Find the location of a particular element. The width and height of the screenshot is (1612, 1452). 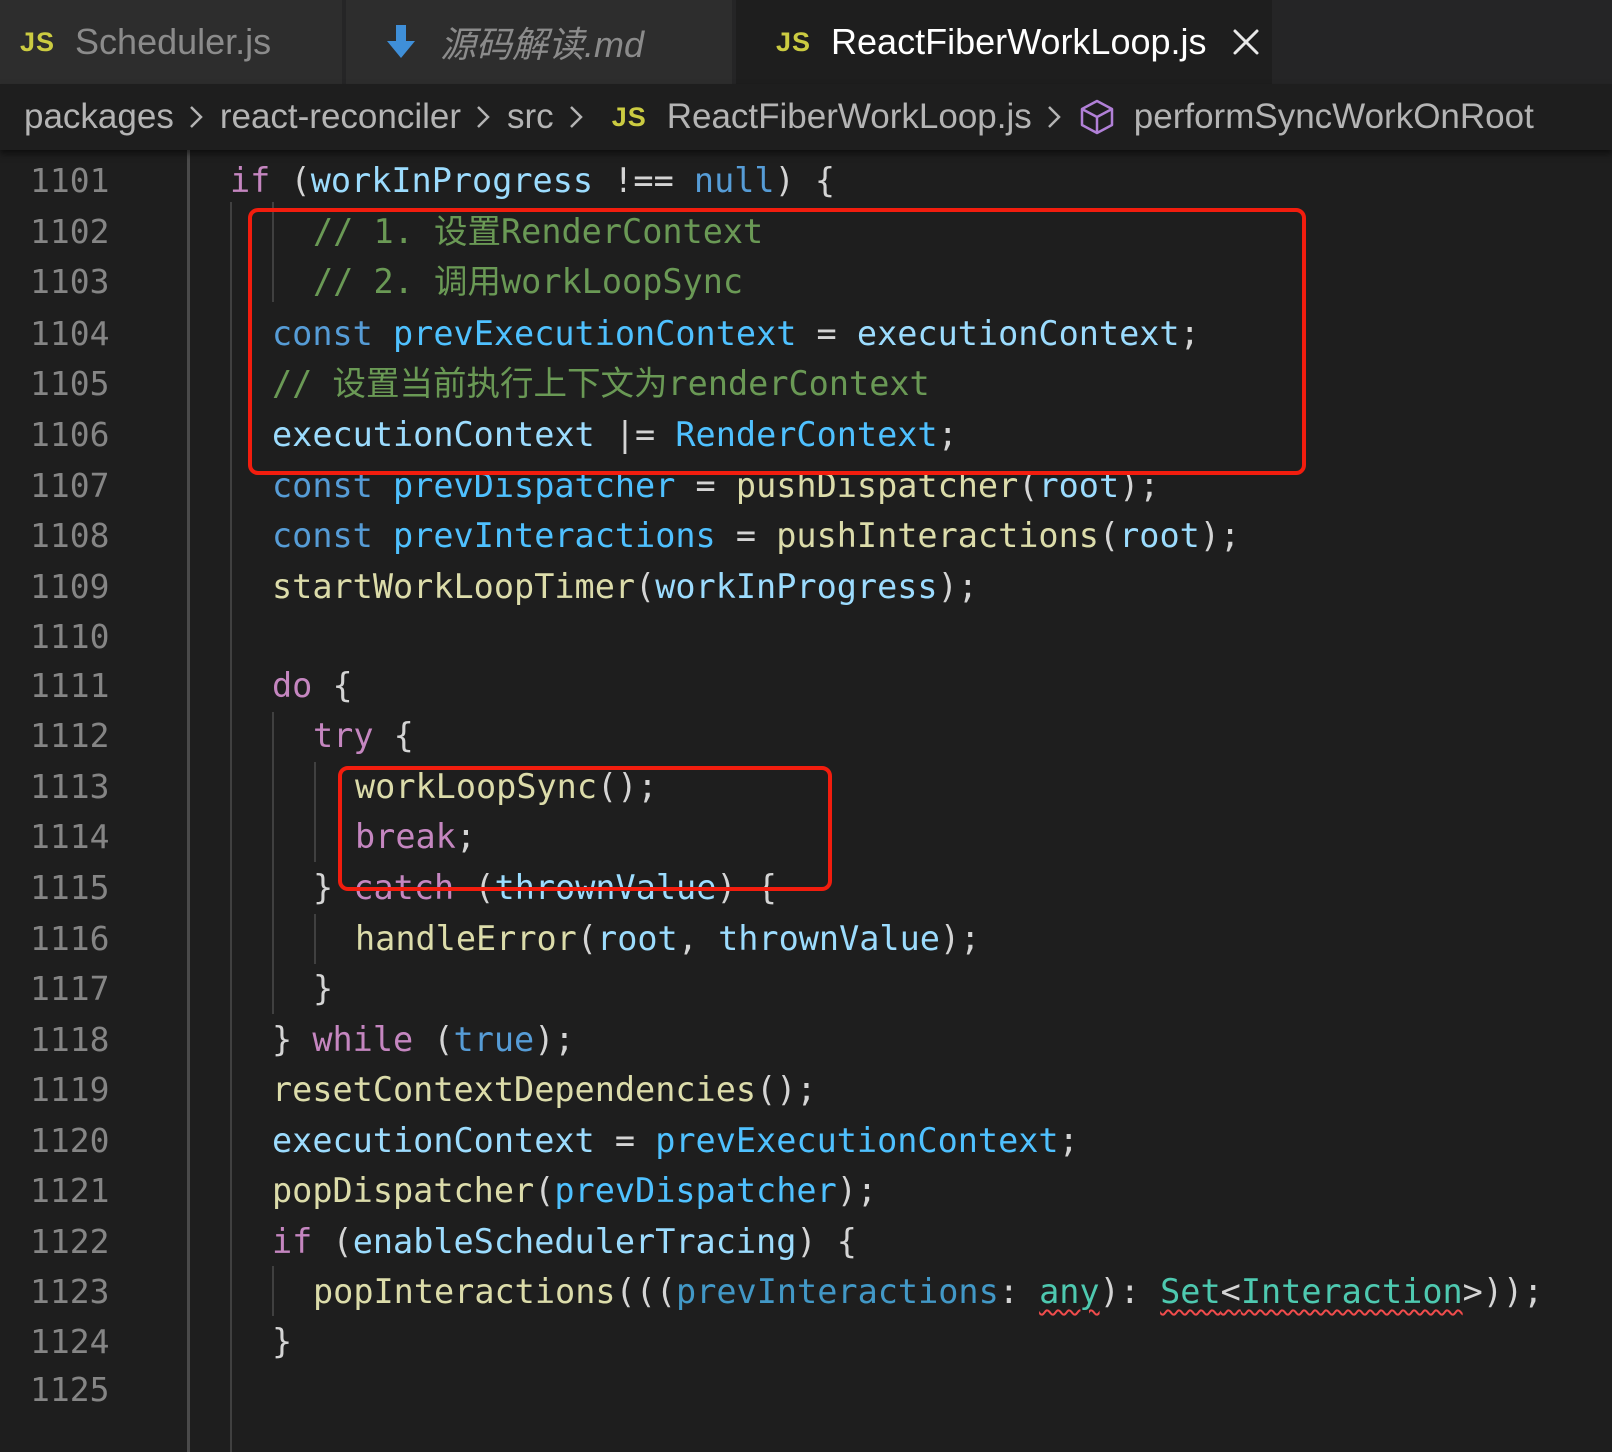

code-line: startWorkLoopTimer(workInProgress); is located at coordinates (625, 586).